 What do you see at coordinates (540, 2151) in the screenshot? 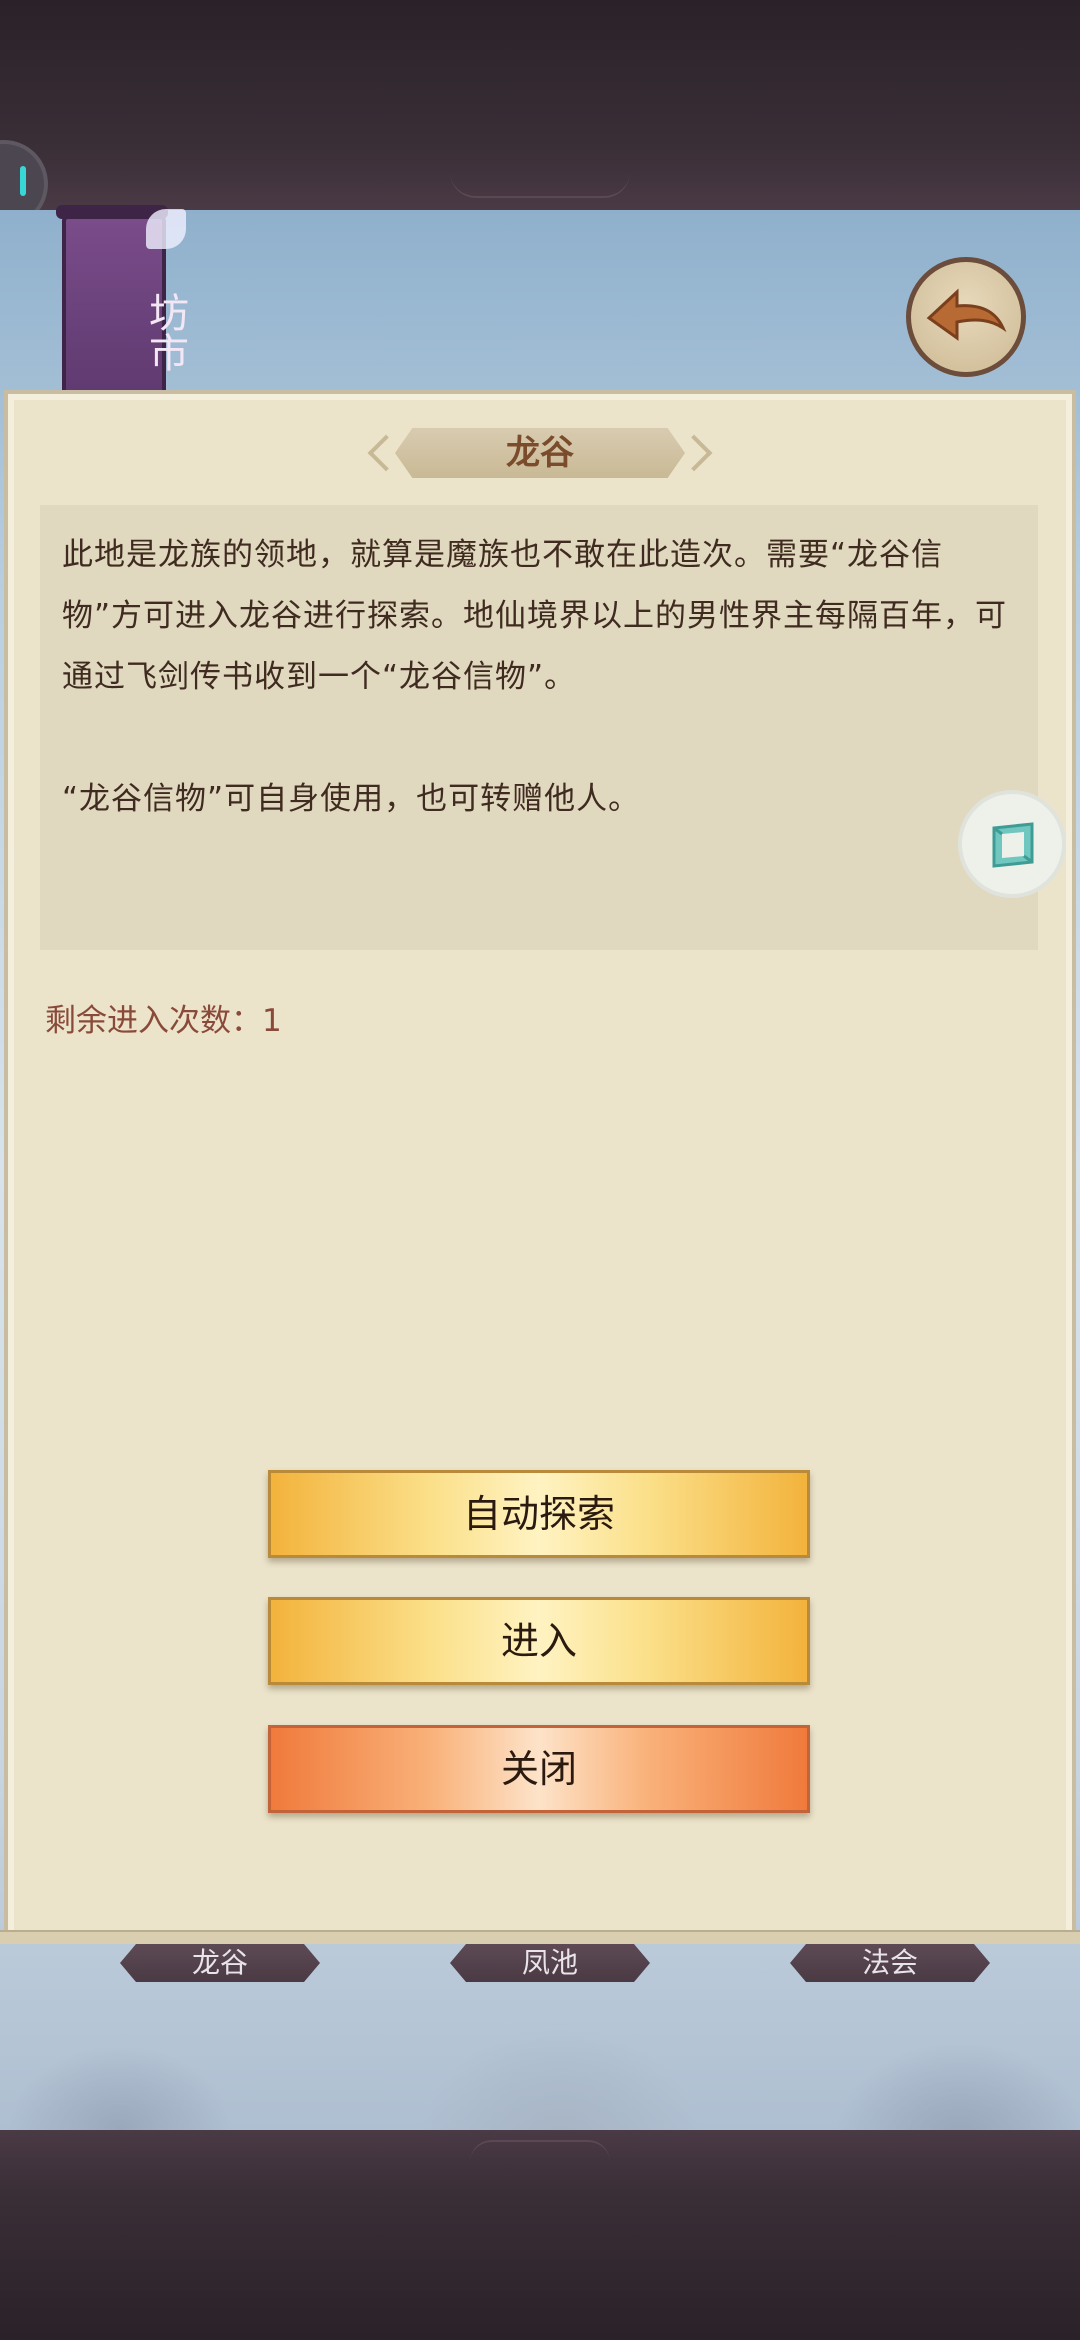
I see `bottom-ornament` at bounding box center [540, 2151].